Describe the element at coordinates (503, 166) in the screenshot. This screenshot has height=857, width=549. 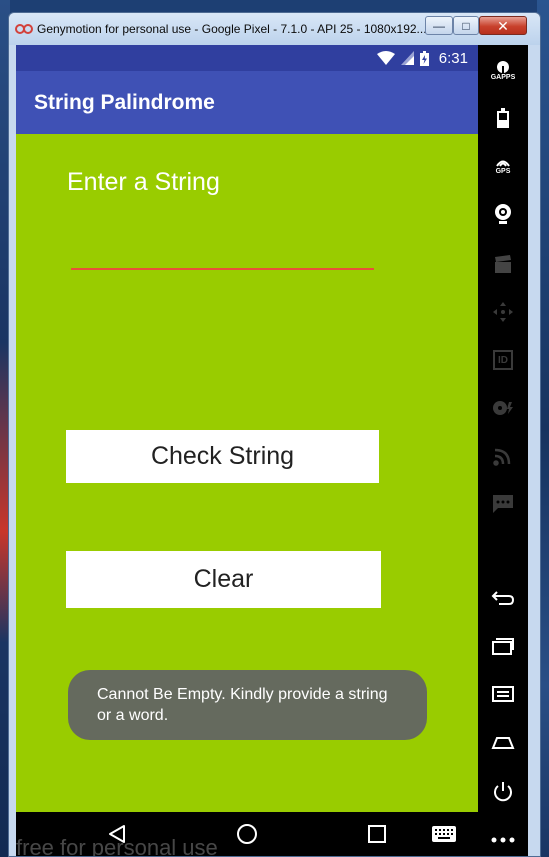
I see `gps-icon: GPS` at that location.